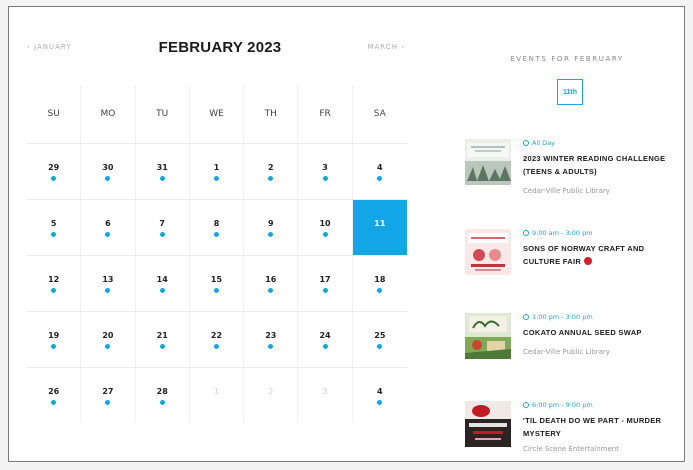 This screenshot has width=693, height=470. I want to click on day-number: 12, so click(54, 279).